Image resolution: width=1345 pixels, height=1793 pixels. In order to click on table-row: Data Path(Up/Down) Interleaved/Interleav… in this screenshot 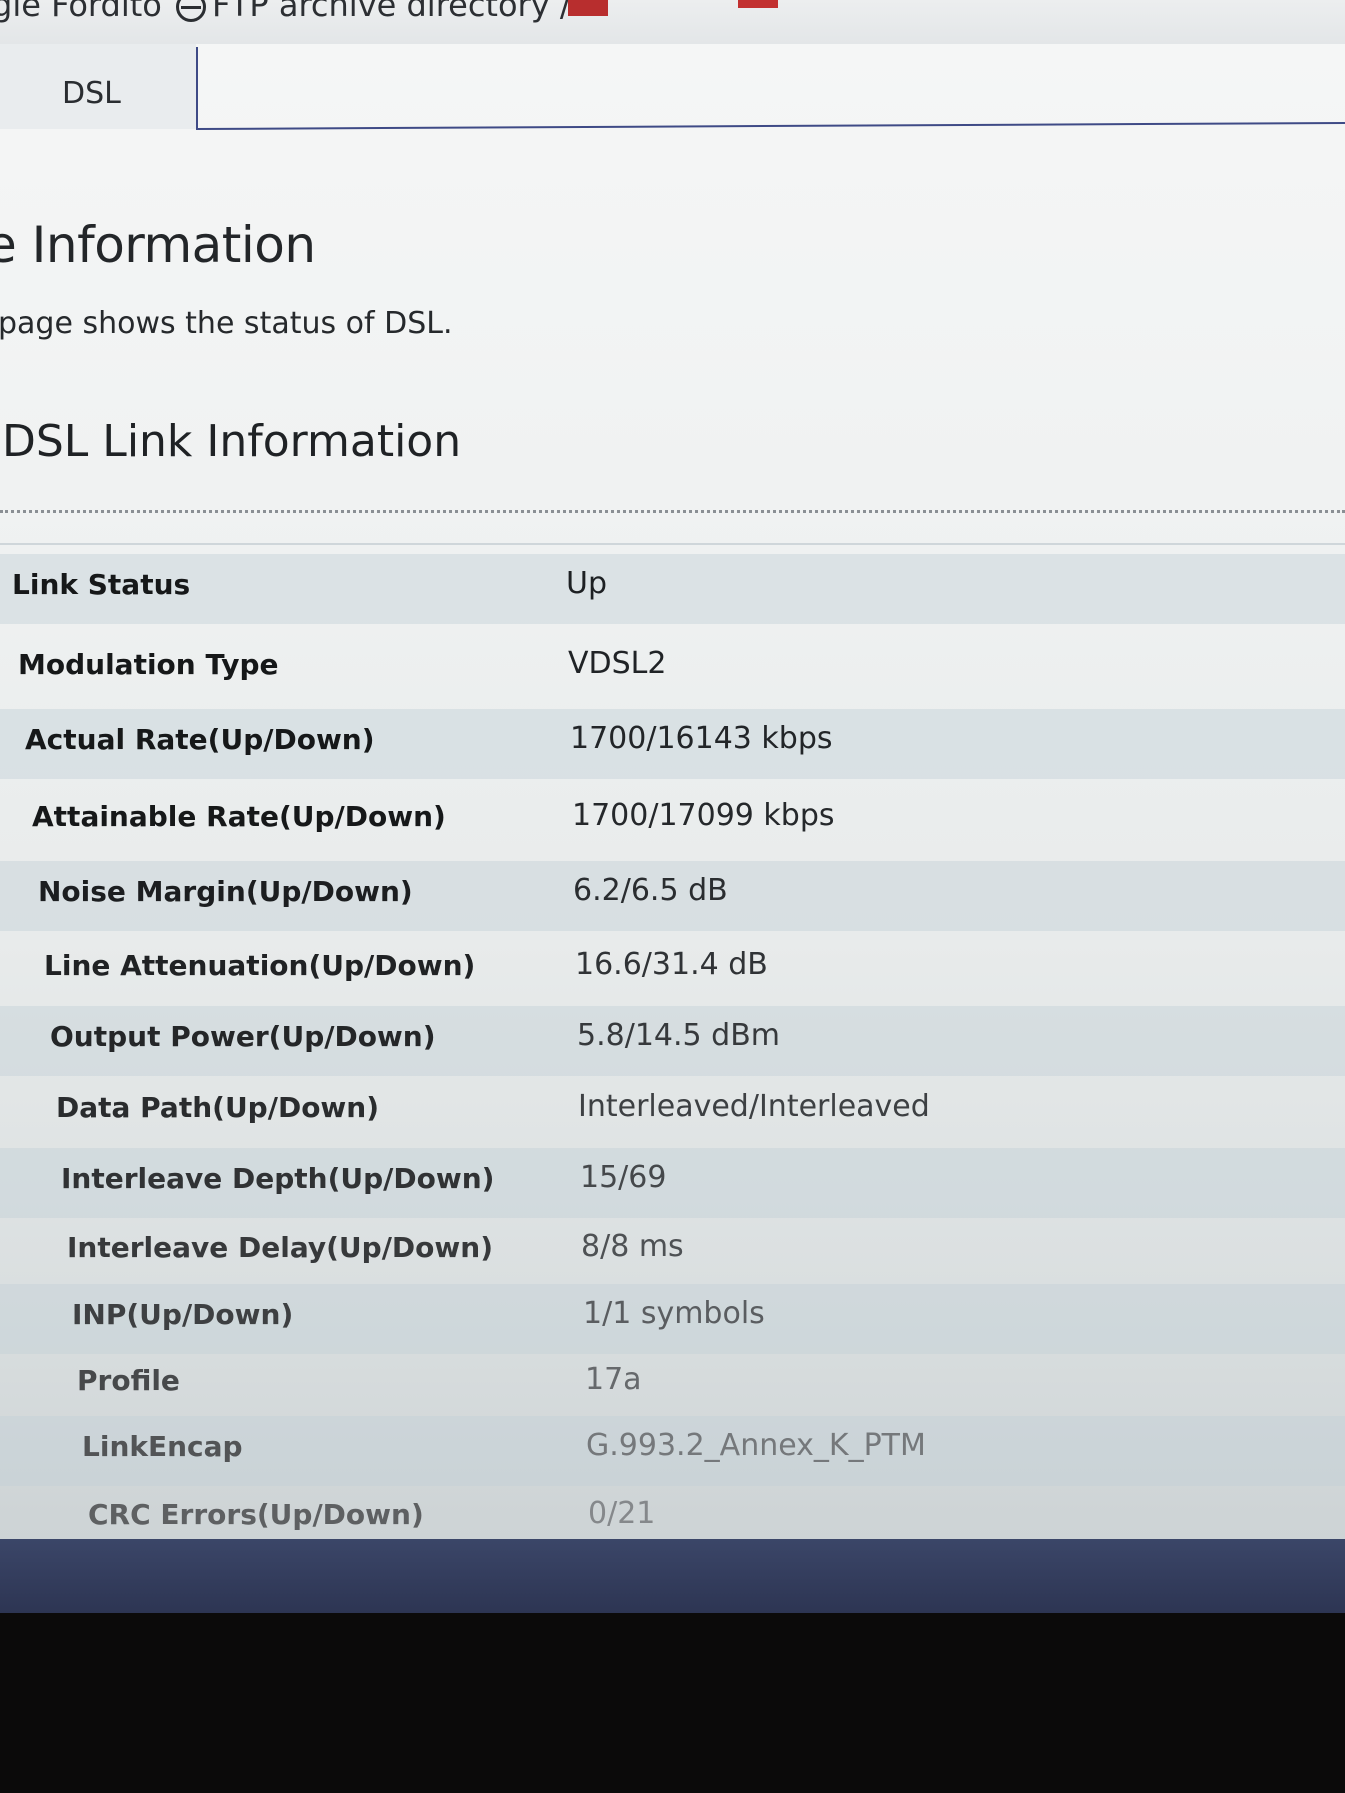, I will do `click(672, 1112)`.